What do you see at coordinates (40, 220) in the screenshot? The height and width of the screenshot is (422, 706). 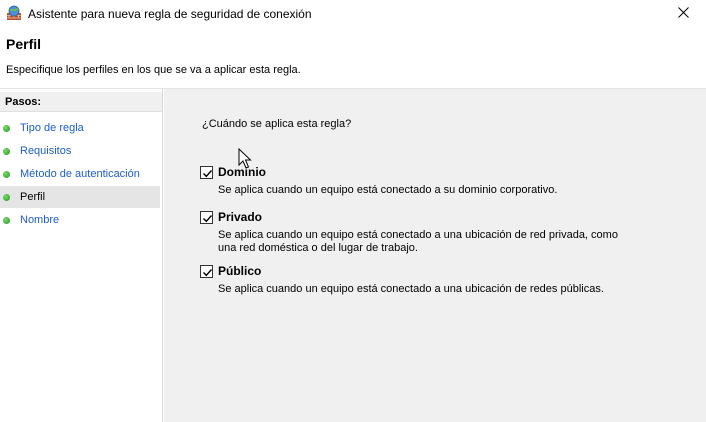 I see `step-label: Nombre` at bounding box center [40, 220].